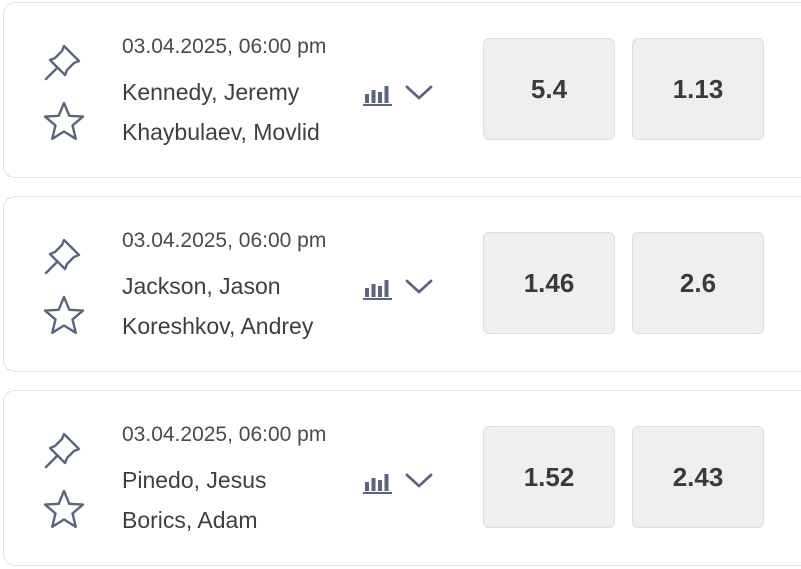 Image resolution: width=801 pixels, height=569 pixels. Describe the element at coordinates (549, 283) in the screenshot. I see `odds-button-home: 1.46` at that location.